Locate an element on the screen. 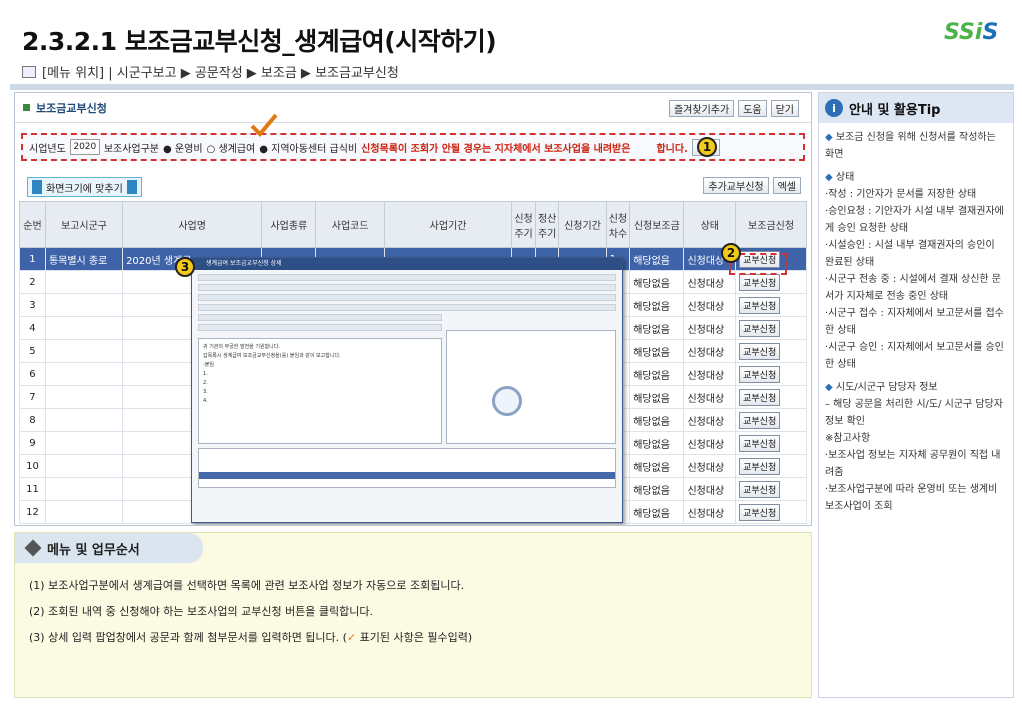 The height and width of the screenshot is (716, 1022). tip-item: ·승인요청 : 기안자가 시설 내부 결재권자에게 승인 요청한 상태 is located at coordinates (914, 220).